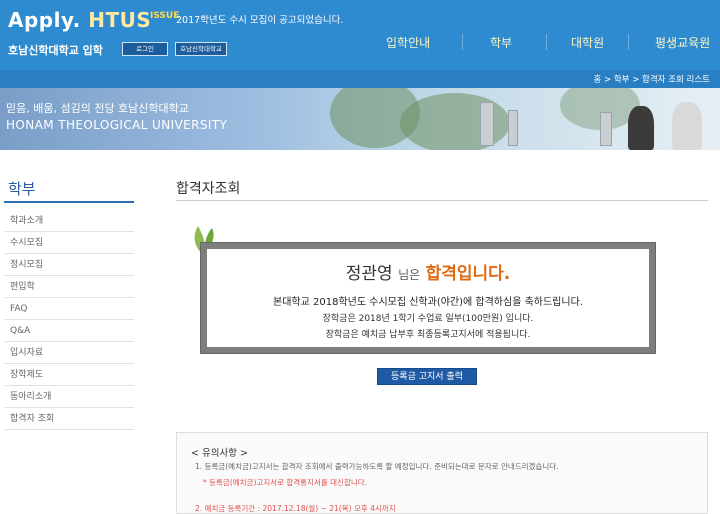 The width and height of the screenshot is (720, 514). What do you see at coordinates (117, 125) in the screenshot?
I see `banner-university-name: HONAM THEOLOGICAL UNIVERSITY` at bounding box center [117, 125].